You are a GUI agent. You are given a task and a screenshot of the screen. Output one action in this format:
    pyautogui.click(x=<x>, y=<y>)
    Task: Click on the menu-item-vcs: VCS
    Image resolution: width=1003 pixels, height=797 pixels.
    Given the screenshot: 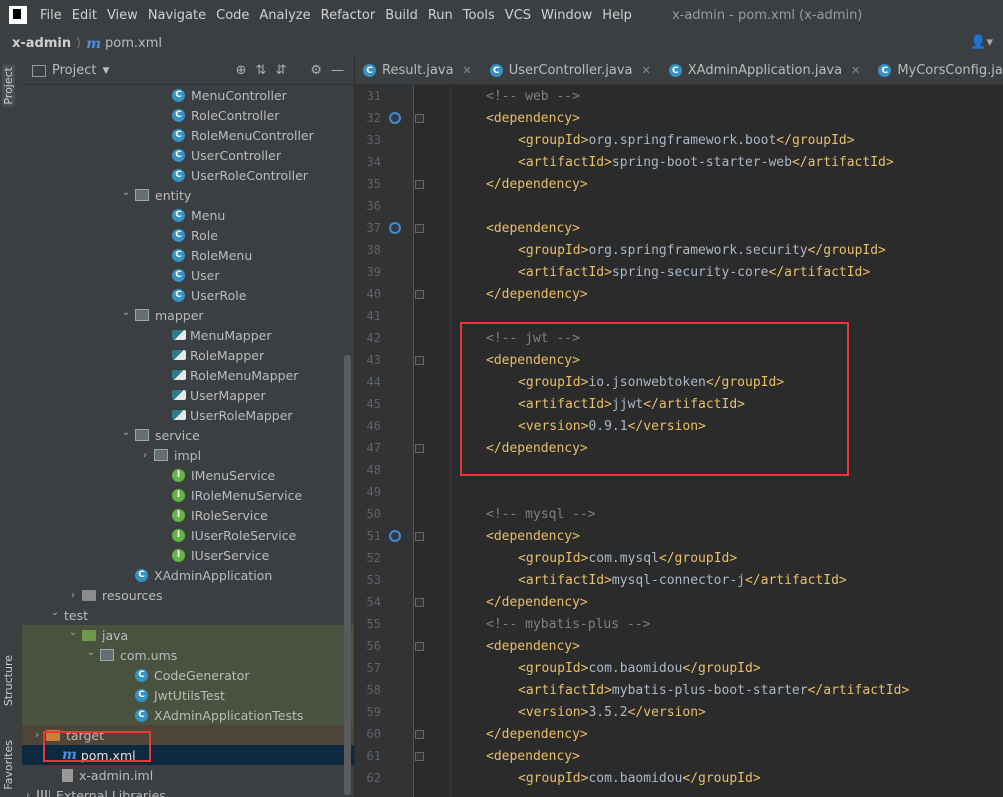 What is the action you would take?
    pyautogui.click(x=518, y=15)
    